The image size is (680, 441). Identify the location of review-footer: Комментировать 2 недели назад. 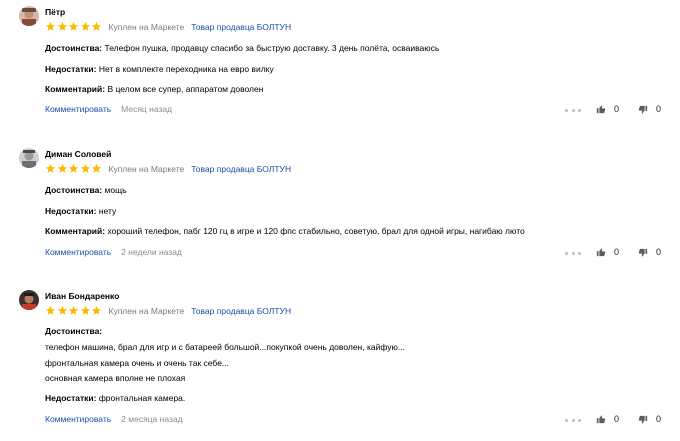
(113, 252).